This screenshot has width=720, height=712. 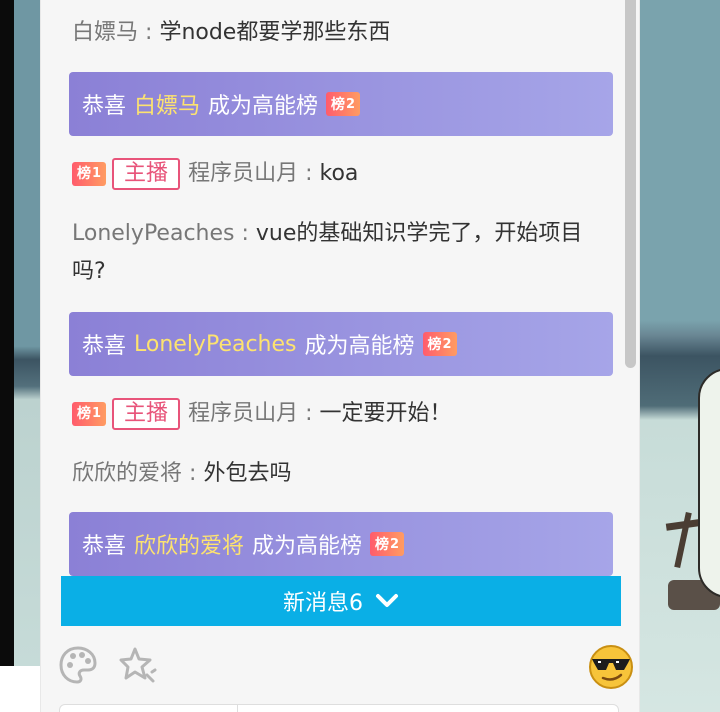 What do you see at coordinates (247, 473) in the screenshot?
I see `message-text: 外包去吗` at bounding box center [247, 473].